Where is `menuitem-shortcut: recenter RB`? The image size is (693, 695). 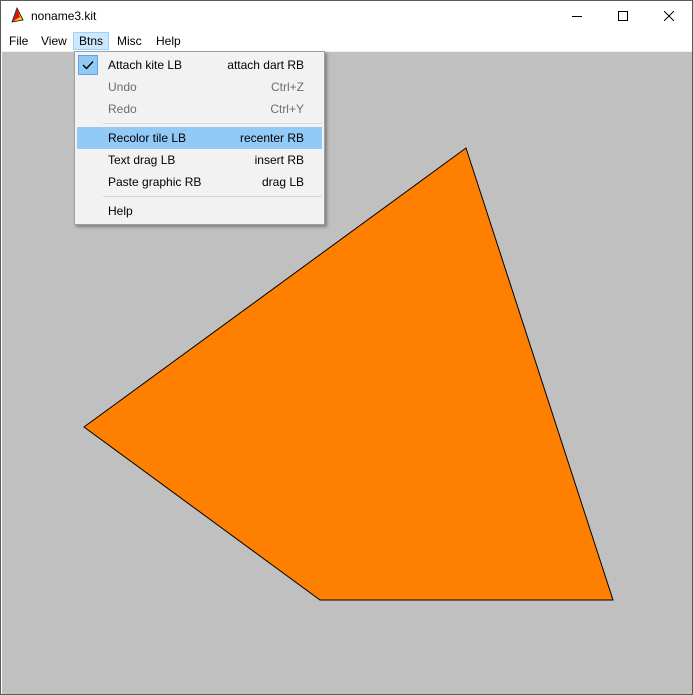
menuitem-shortcut: recenter RB is located at coordinates (271, 138).